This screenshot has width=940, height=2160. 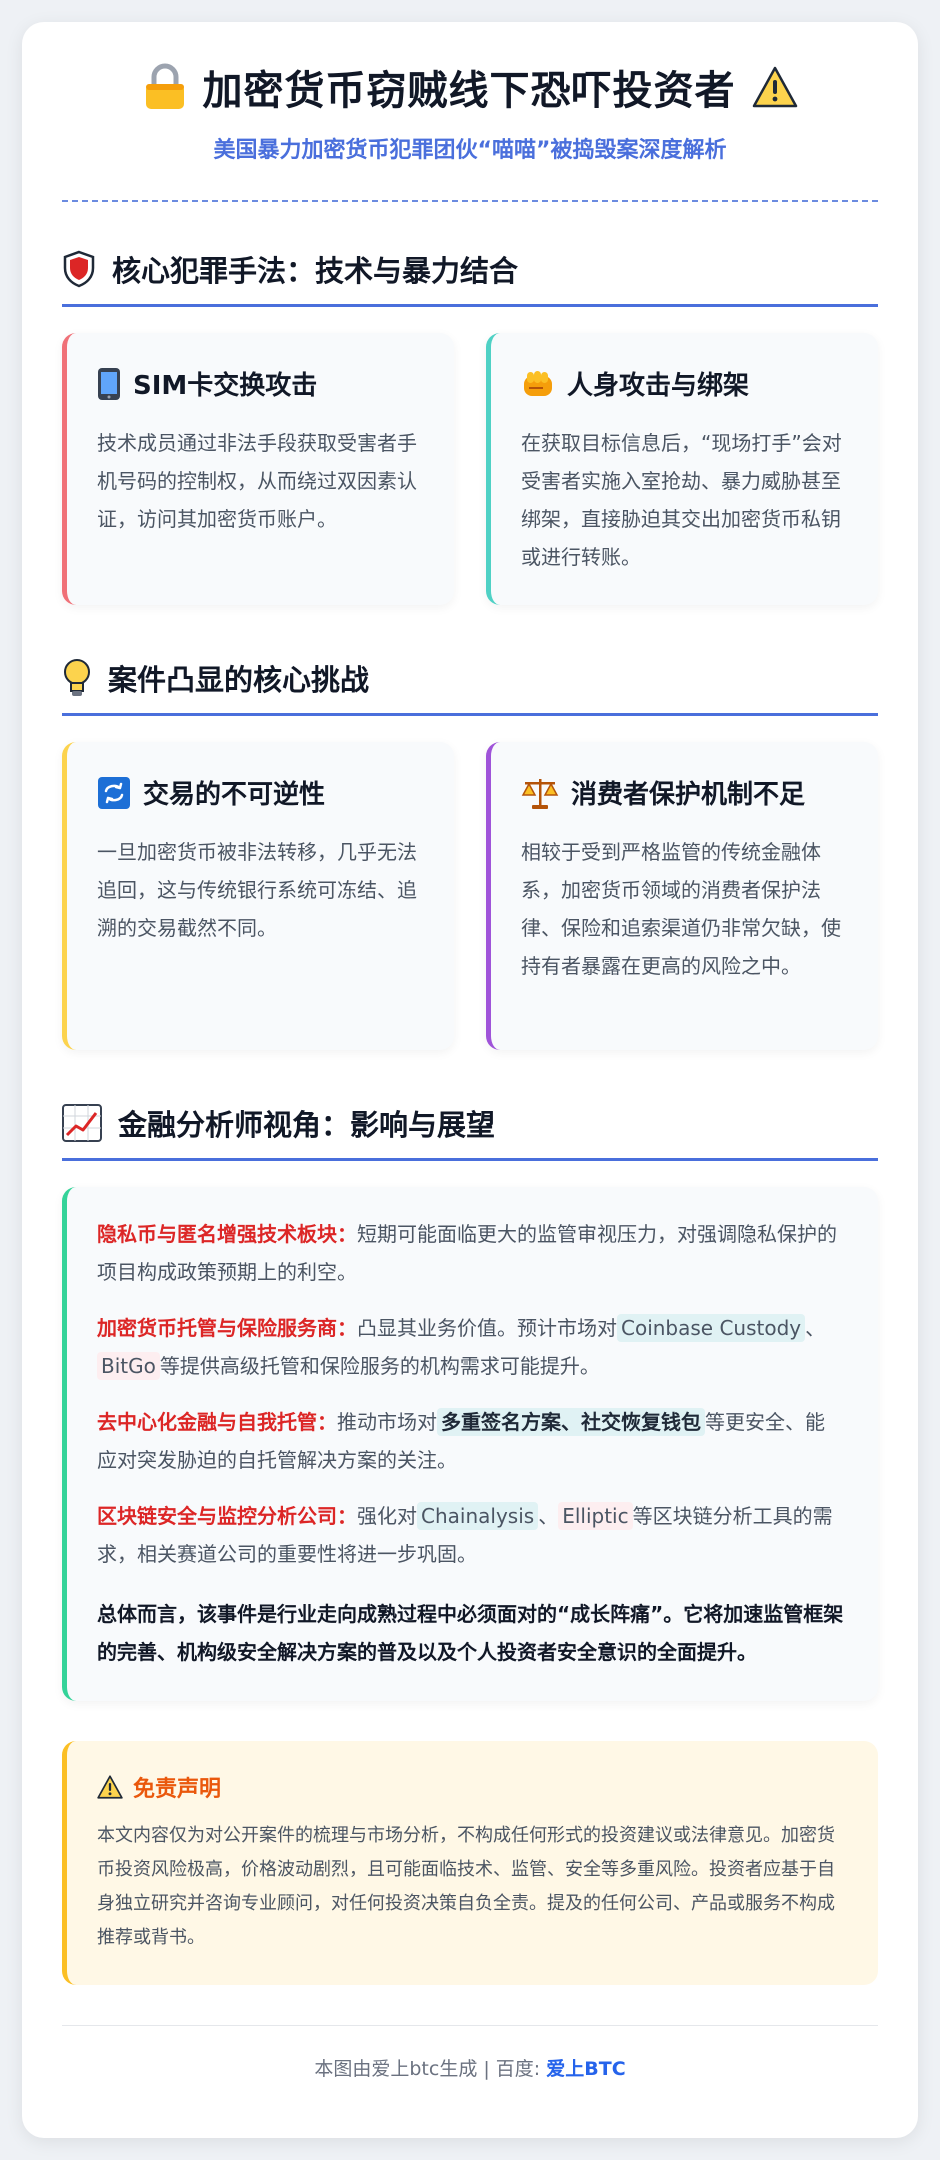 I want to click on title-row: 加密货币窃贼线下恐吓投资者, so click(x=470, y=87).